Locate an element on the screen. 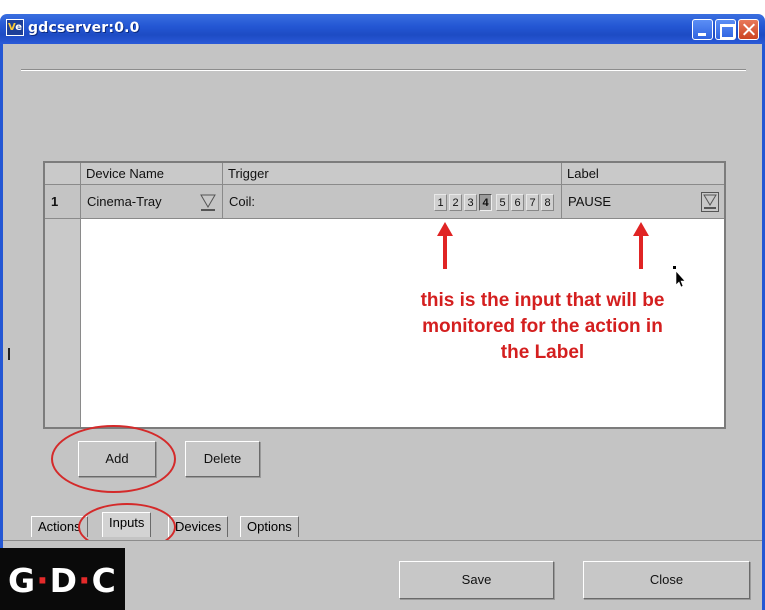 Image resolution: width=765 pixels, height=610 pixels. annotation-line: monitored for the action in is located at coordinates (542, 326).